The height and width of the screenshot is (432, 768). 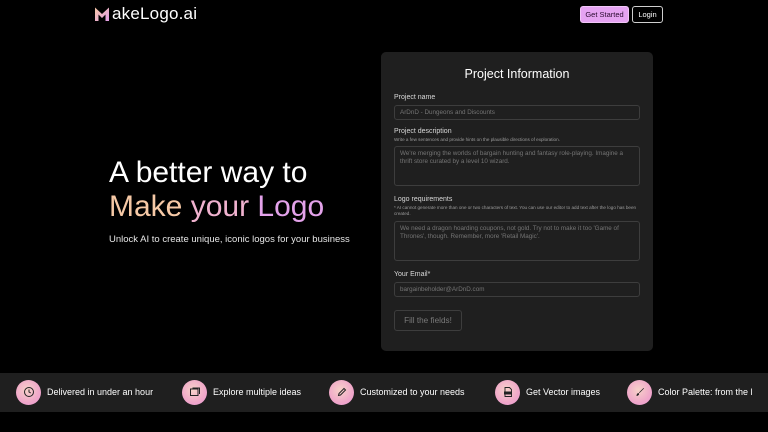 What do you see at coordinates (507, 392) in the screenshot?
I see `svg-file-icon` at bounding box center [507, 392].